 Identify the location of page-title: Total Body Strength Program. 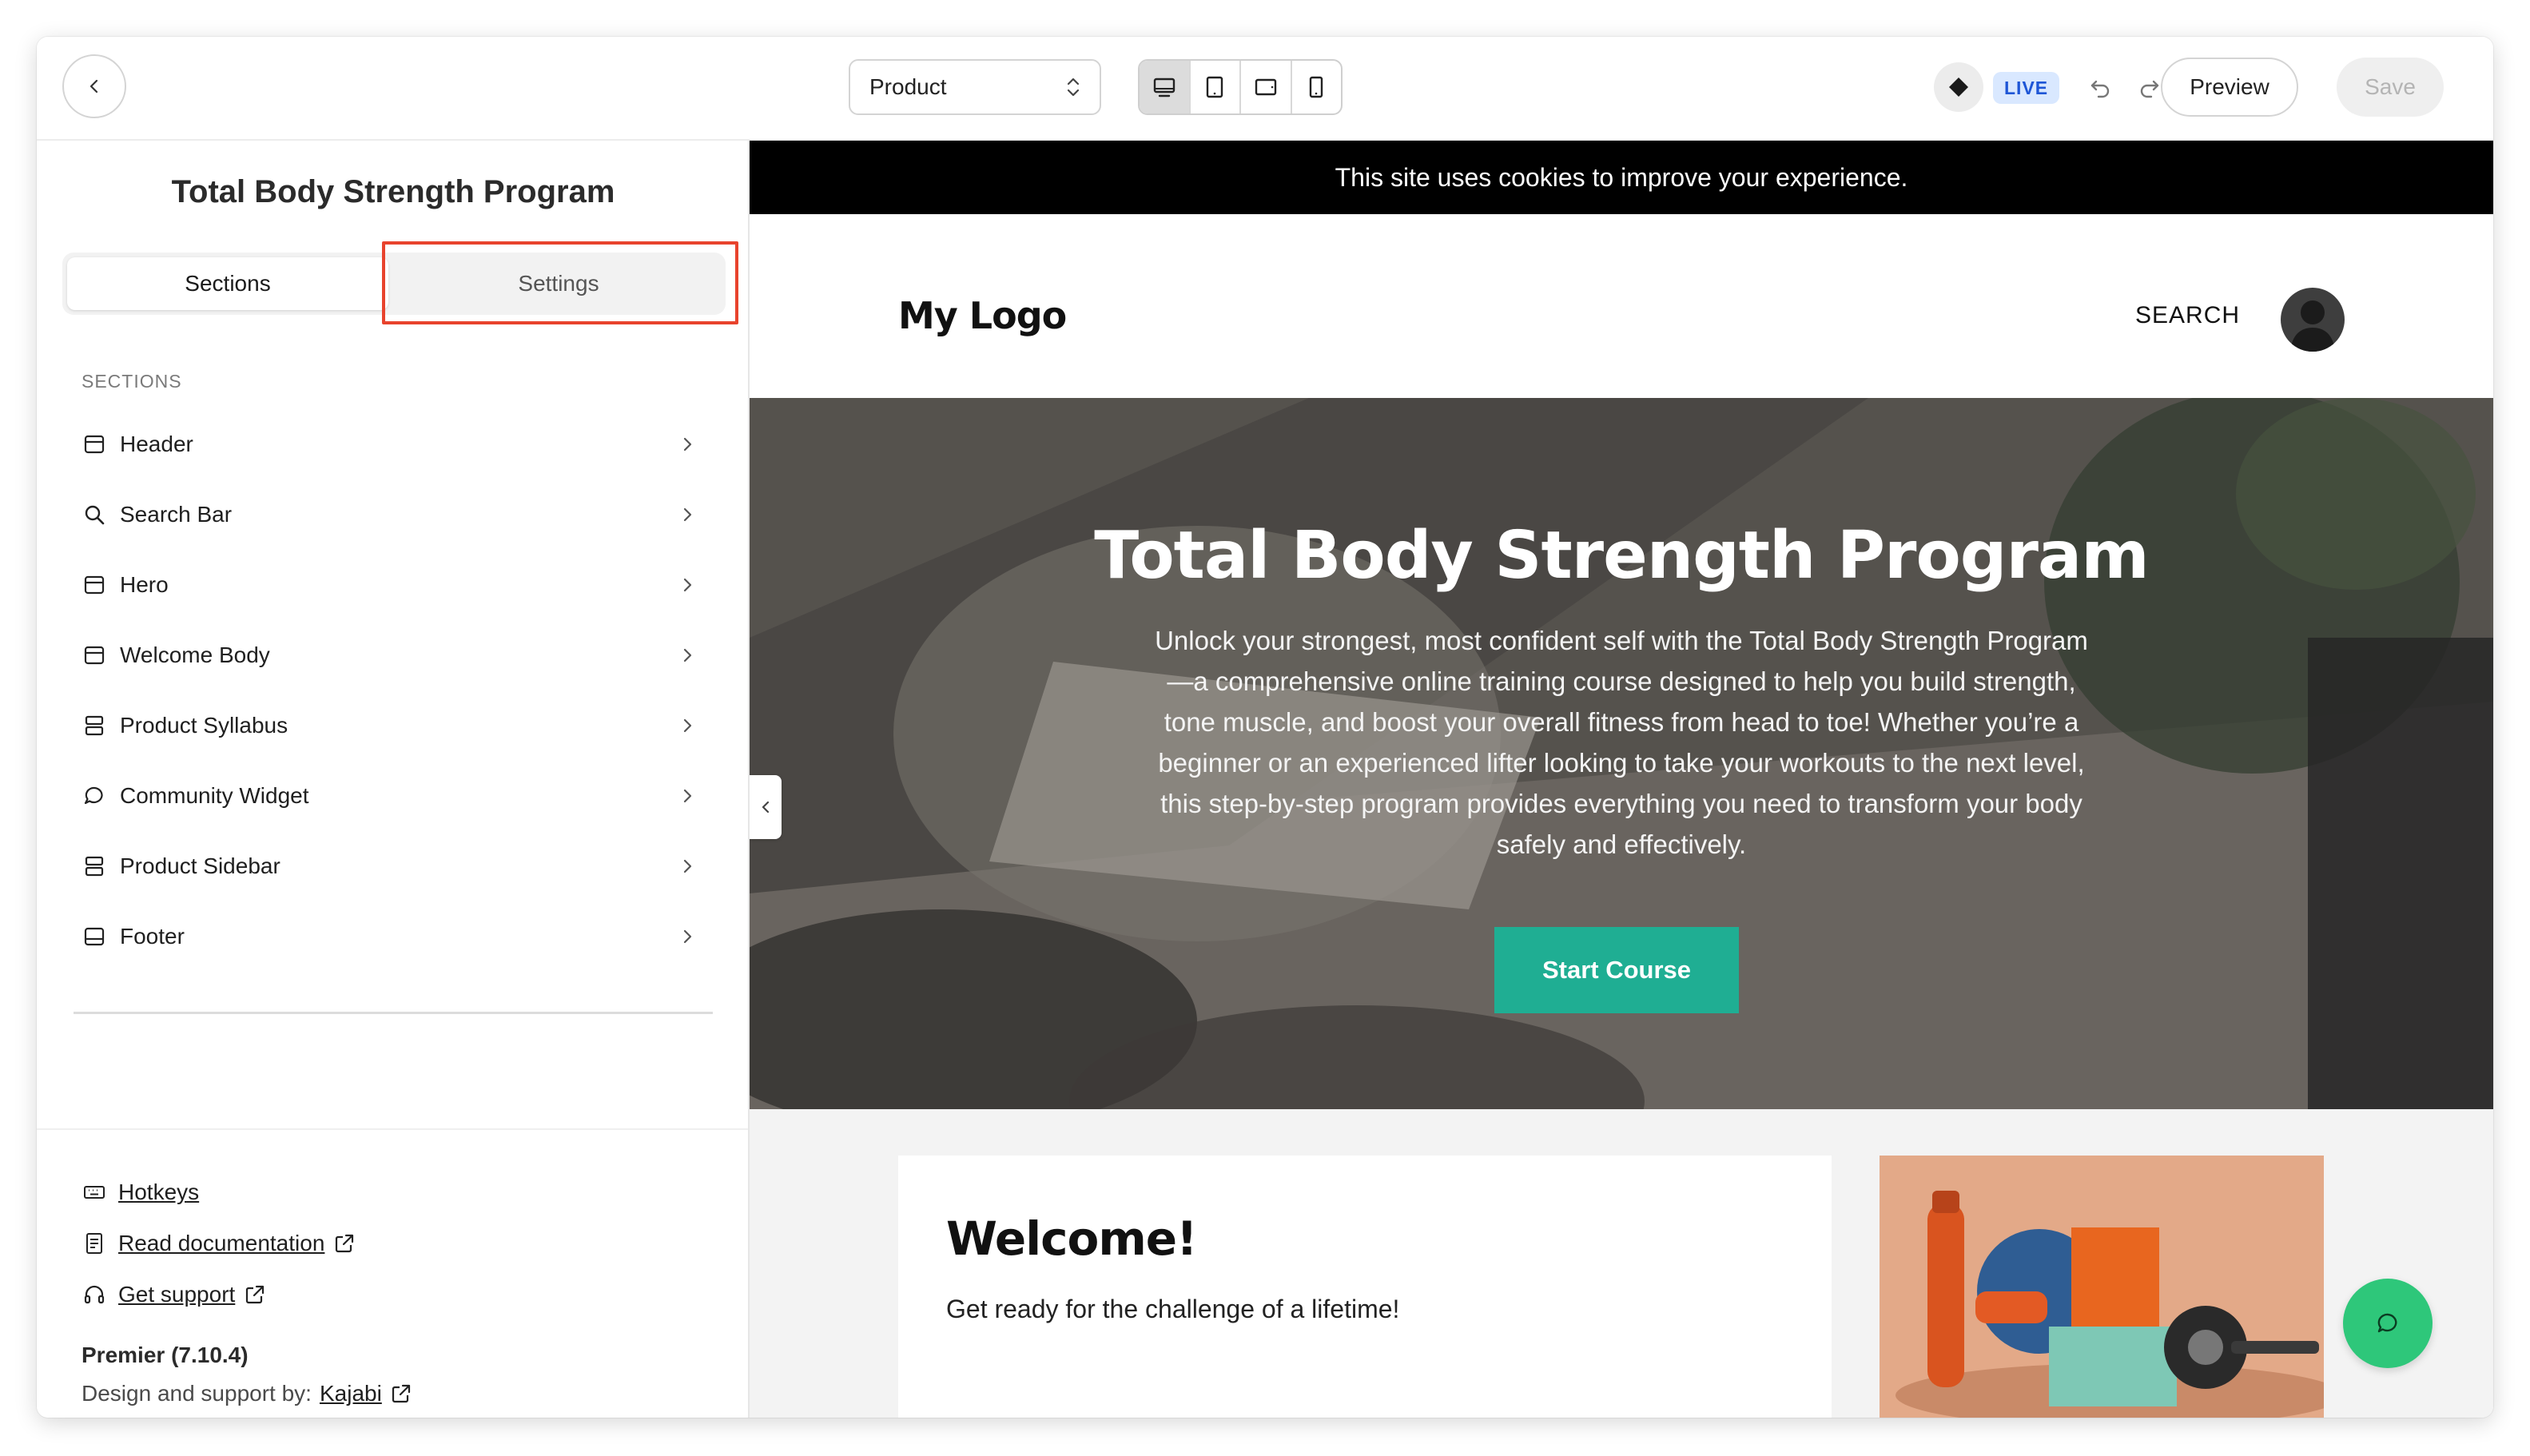
(393, 191).